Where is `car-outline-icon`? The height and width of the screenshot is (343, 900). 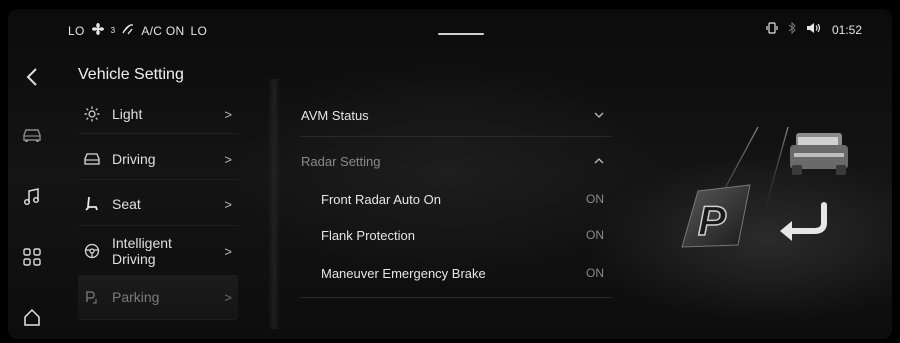
car-outline-icon is located at coordinates (92, 159).